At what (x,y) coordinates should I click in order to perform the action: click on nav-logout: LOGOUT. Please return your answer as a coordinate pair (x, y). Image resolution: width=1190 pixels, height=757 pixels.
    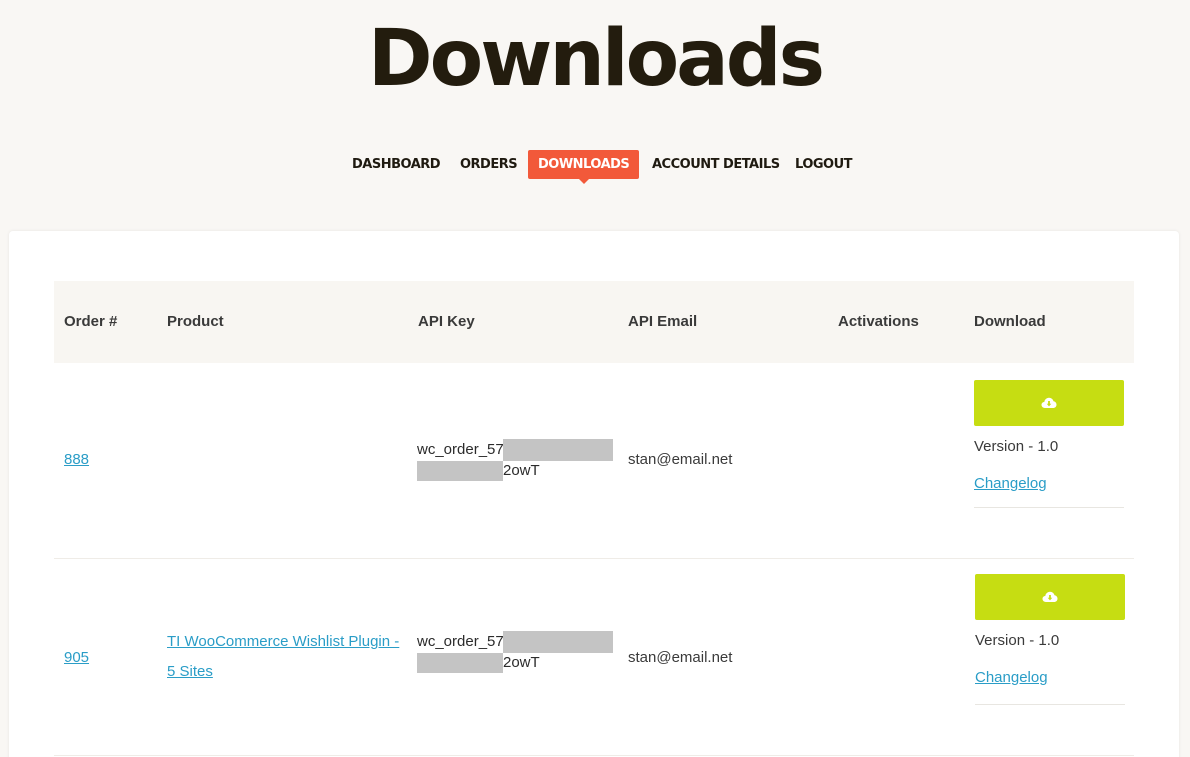
    Looking at the image, I should click on (824, 164).